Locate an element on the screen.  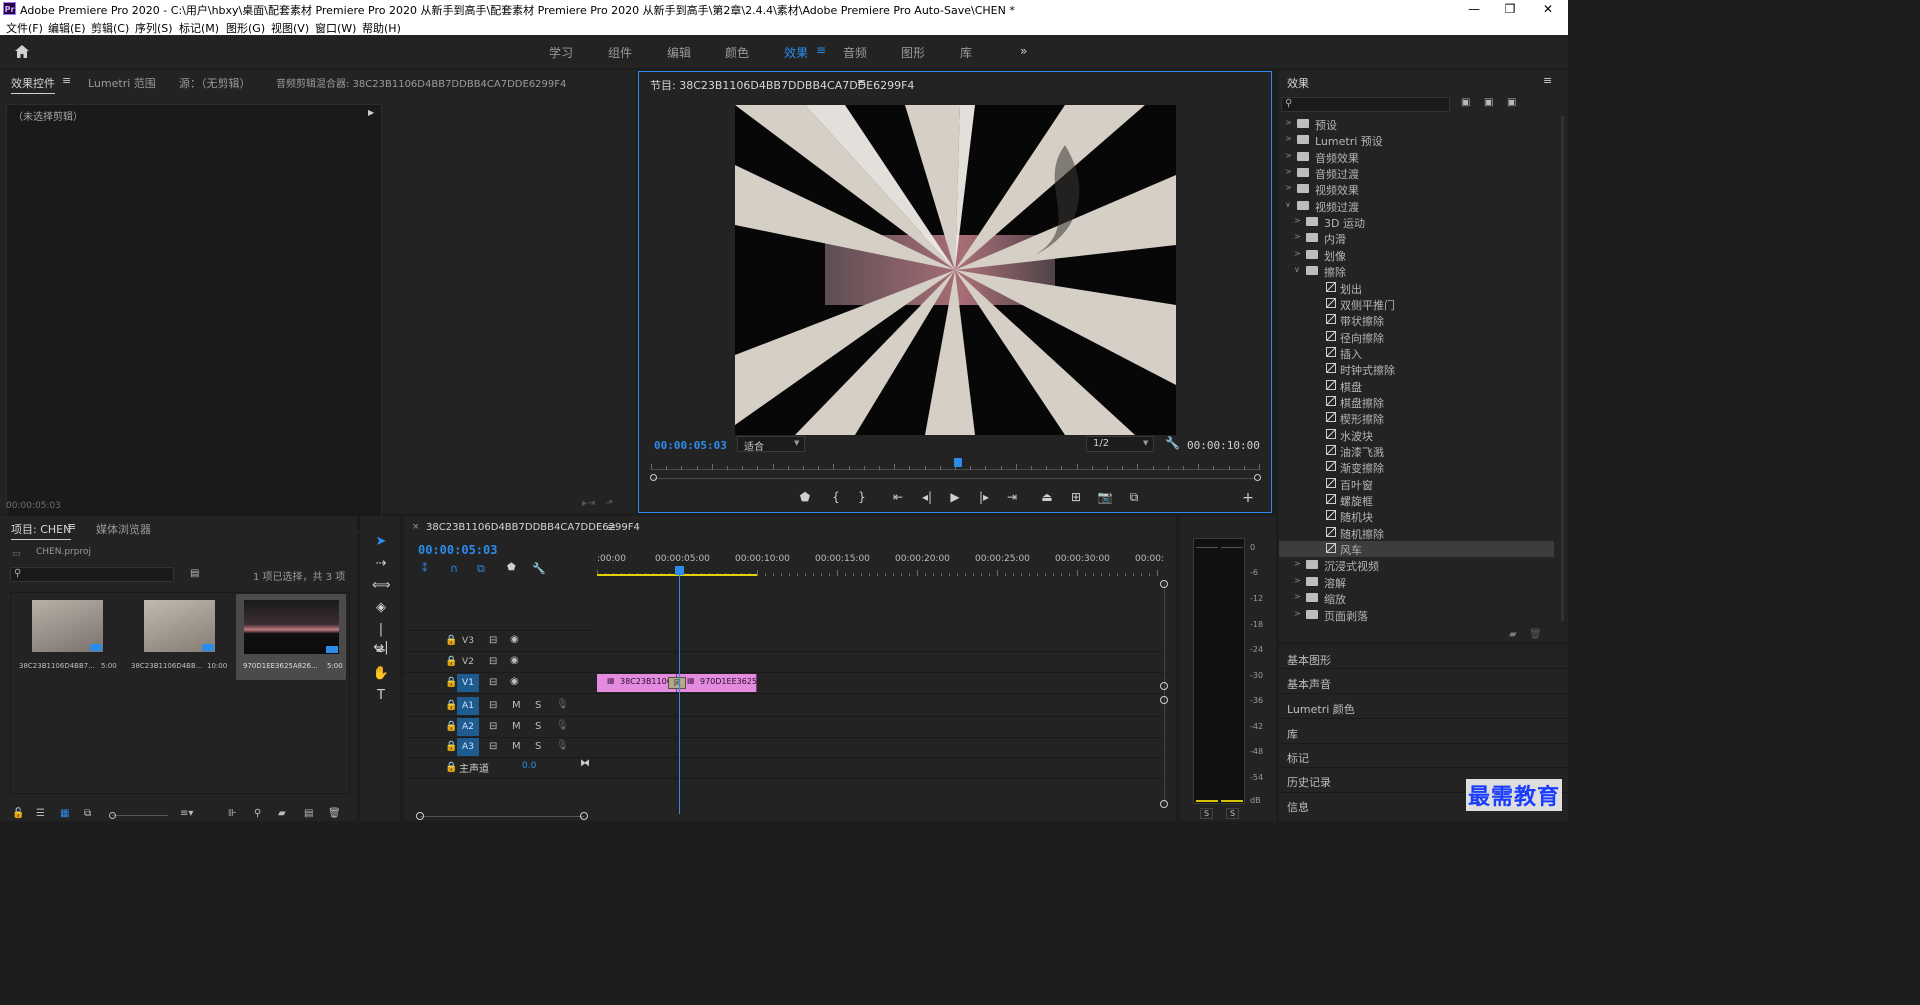
effects-folder: > 溶解 is located at coordinates (1416, 582).